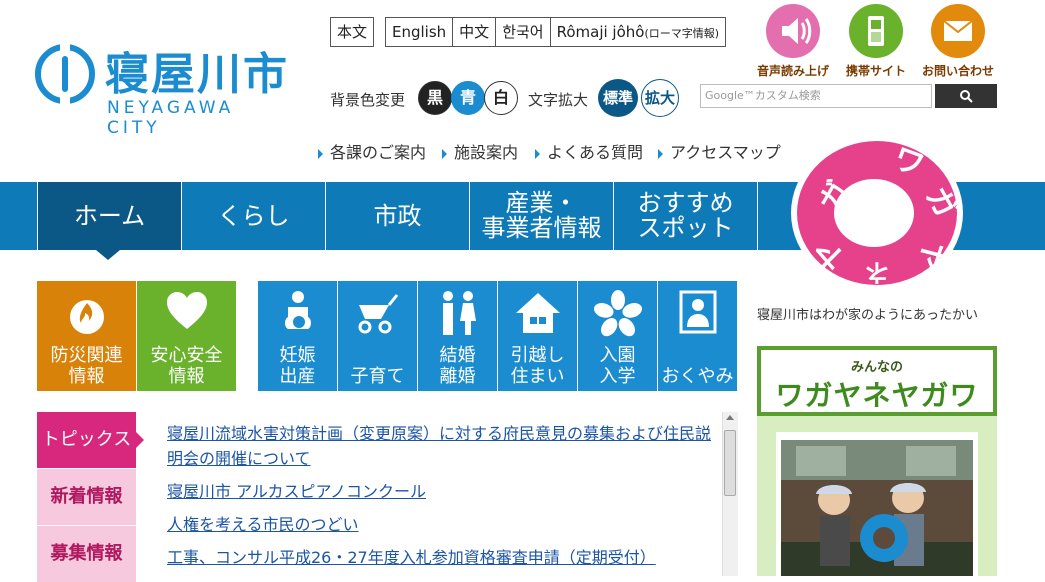 The image size is (1045, 582). Describe the element at coordinates (372, 151) in the screenshot. I see `sublink-departments: 各課のご案内` at that location.